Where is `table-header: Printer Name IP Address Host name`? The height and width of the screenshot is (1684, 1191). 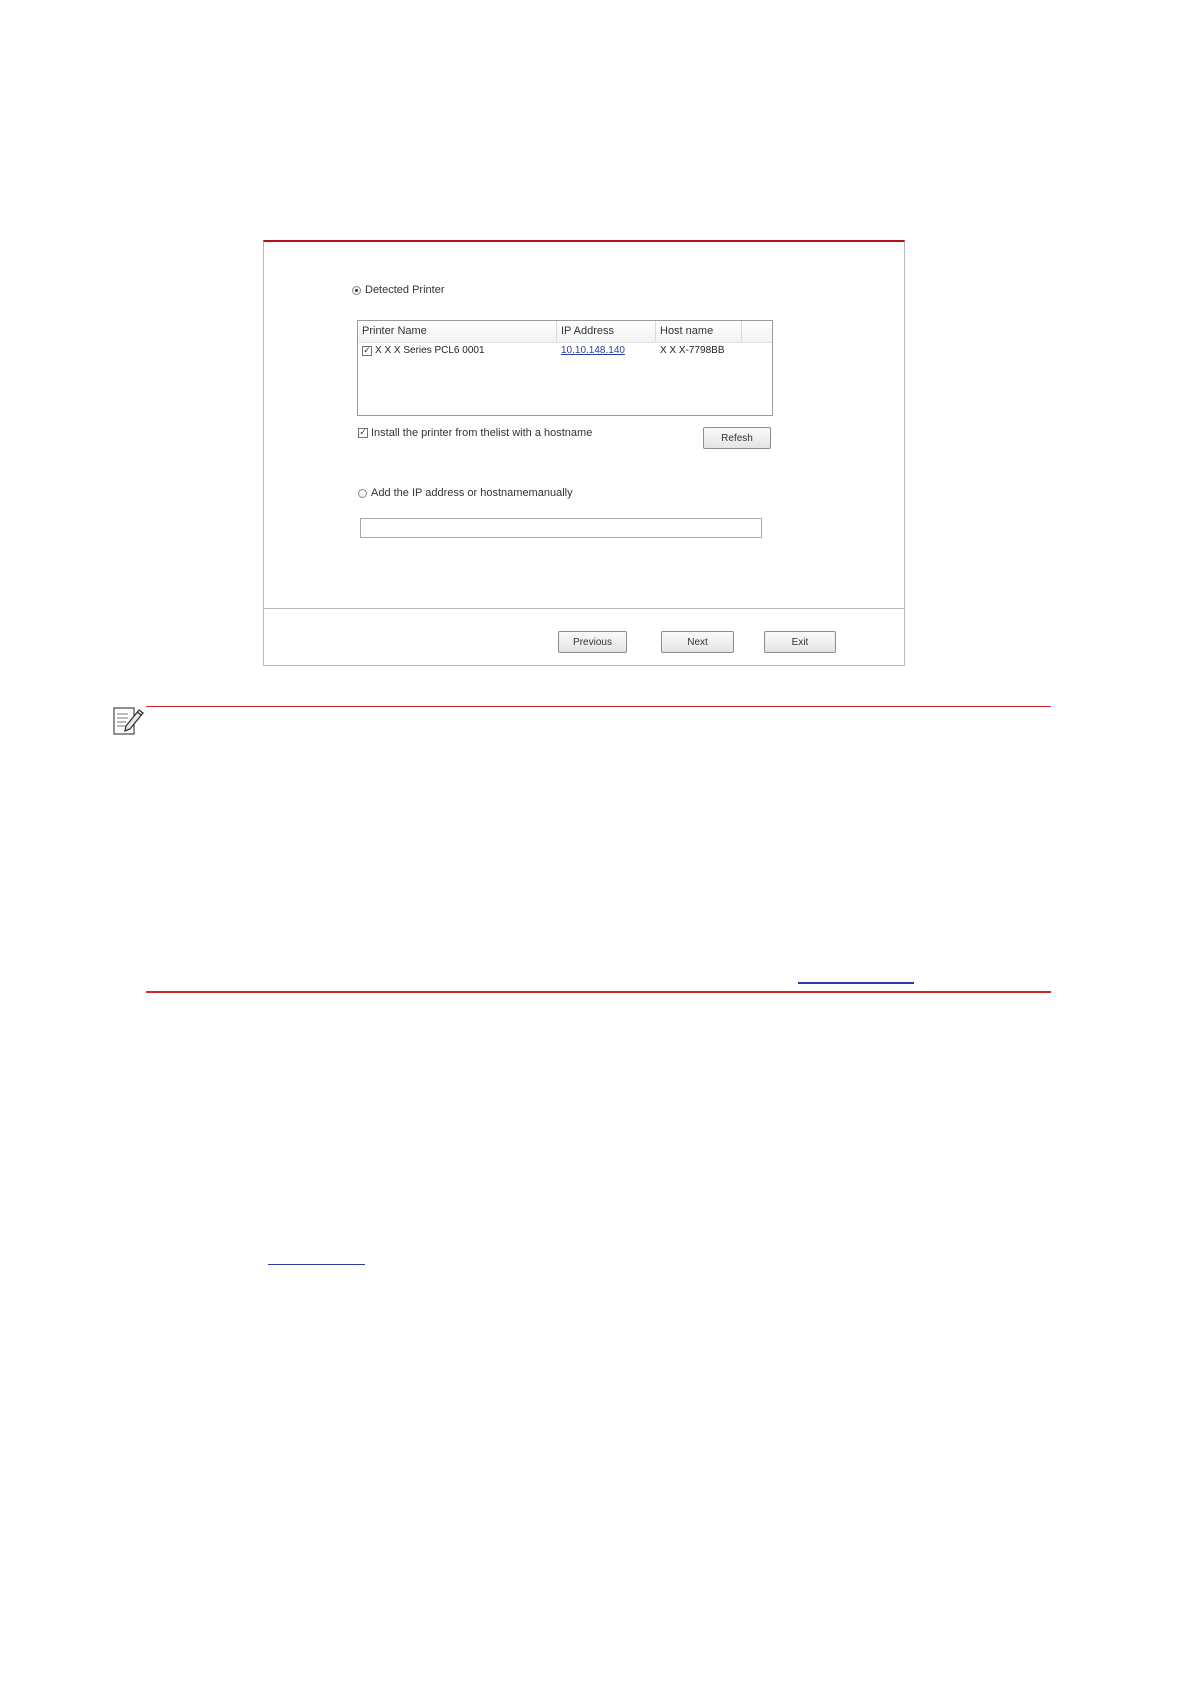
table-header: Printer Name IP Address Host name is located at coordinates (565, 332).